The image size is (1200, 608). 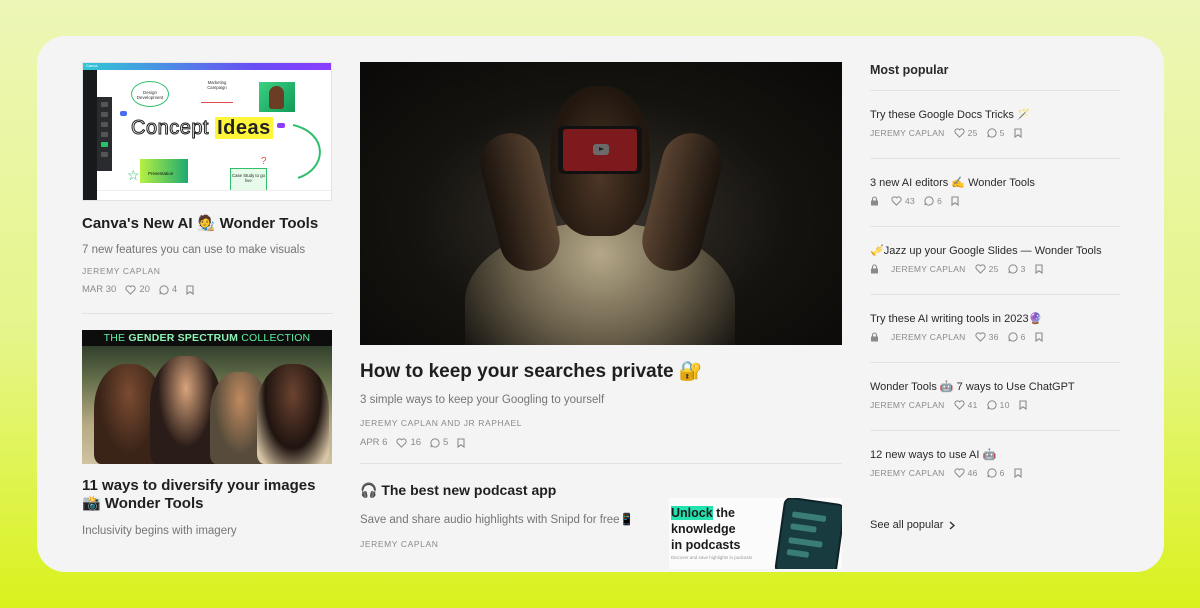 I want to click on comment-button: 3, so click(x=1017, y=269).